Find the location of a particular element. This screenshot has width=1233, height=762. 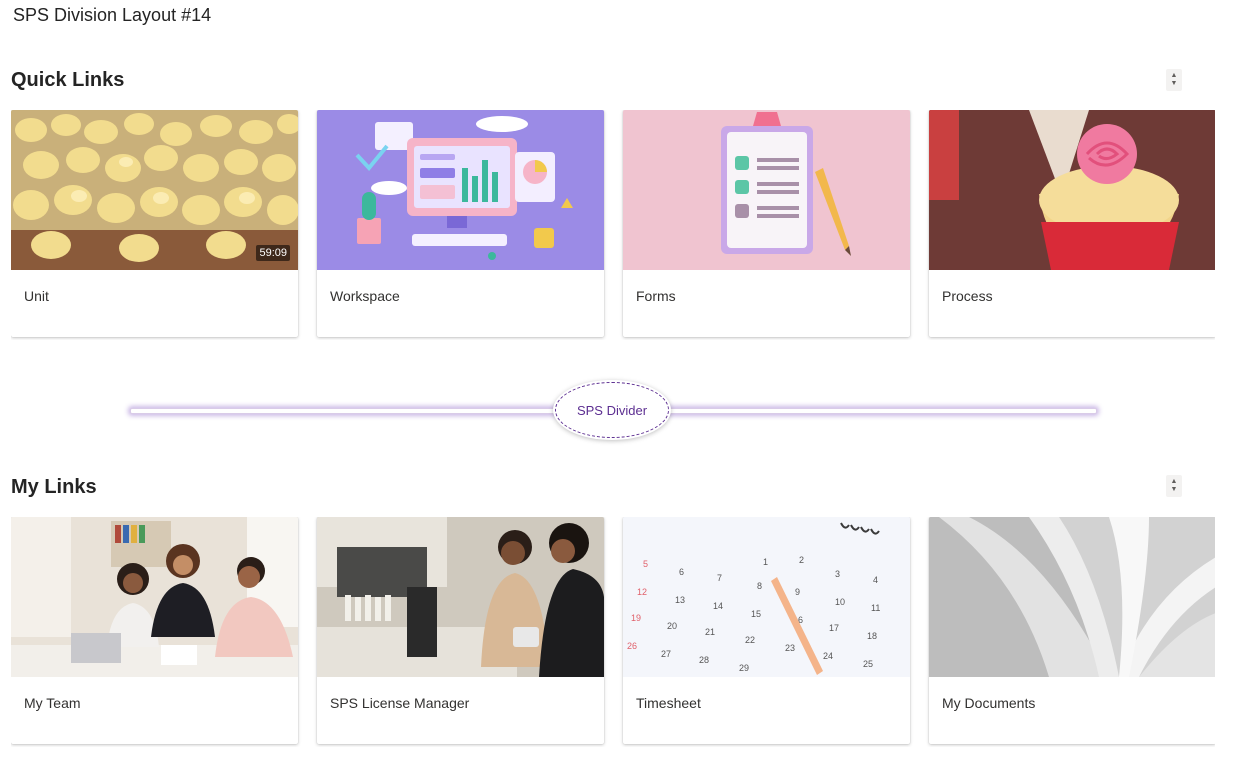

svg-text: 3 is located at coordinates (837, 574).